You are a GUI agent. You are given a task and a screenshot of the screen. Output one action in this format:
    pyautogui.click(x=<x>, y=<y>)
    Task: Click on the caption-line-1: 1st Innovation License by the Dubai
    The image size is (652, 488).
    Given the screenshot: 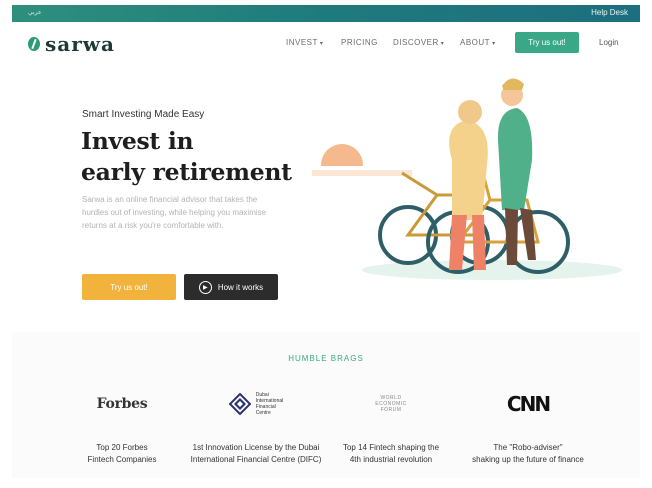 What is the action you would take?
    pyautogui.click(x=256, y=447)
    